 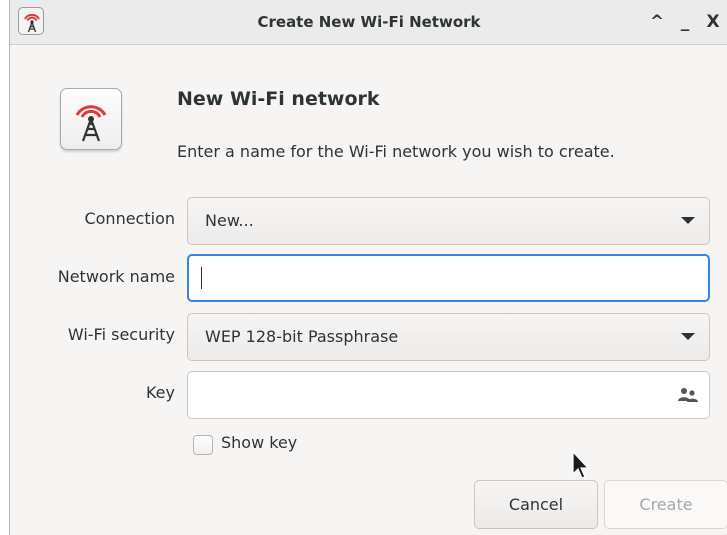 I want to click on key-field, so click(x=448, y=395).